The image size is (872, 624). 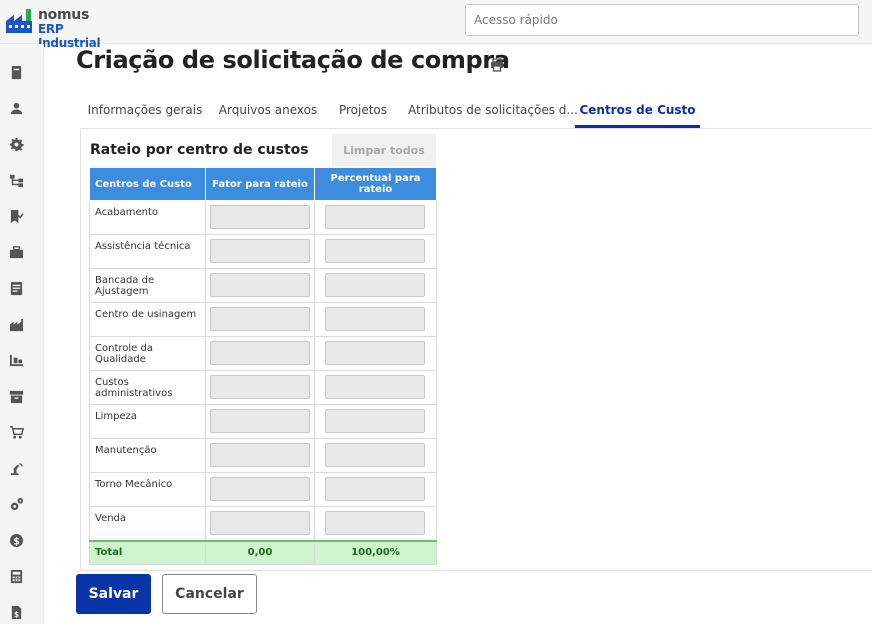 What do you see at coordinates (363, 112) in the screenshot?
I see `tab-projetos: Projetos` at bounding box center [363, 112].